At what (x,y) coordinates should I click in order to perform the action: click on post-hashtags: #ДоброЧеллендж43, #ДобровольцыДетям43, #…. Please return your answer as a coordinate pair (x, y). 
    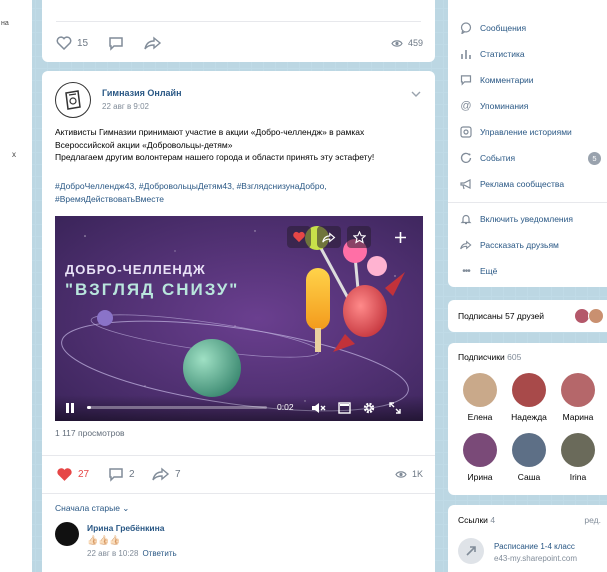
    Looking at the image, I should click on (240, 193).